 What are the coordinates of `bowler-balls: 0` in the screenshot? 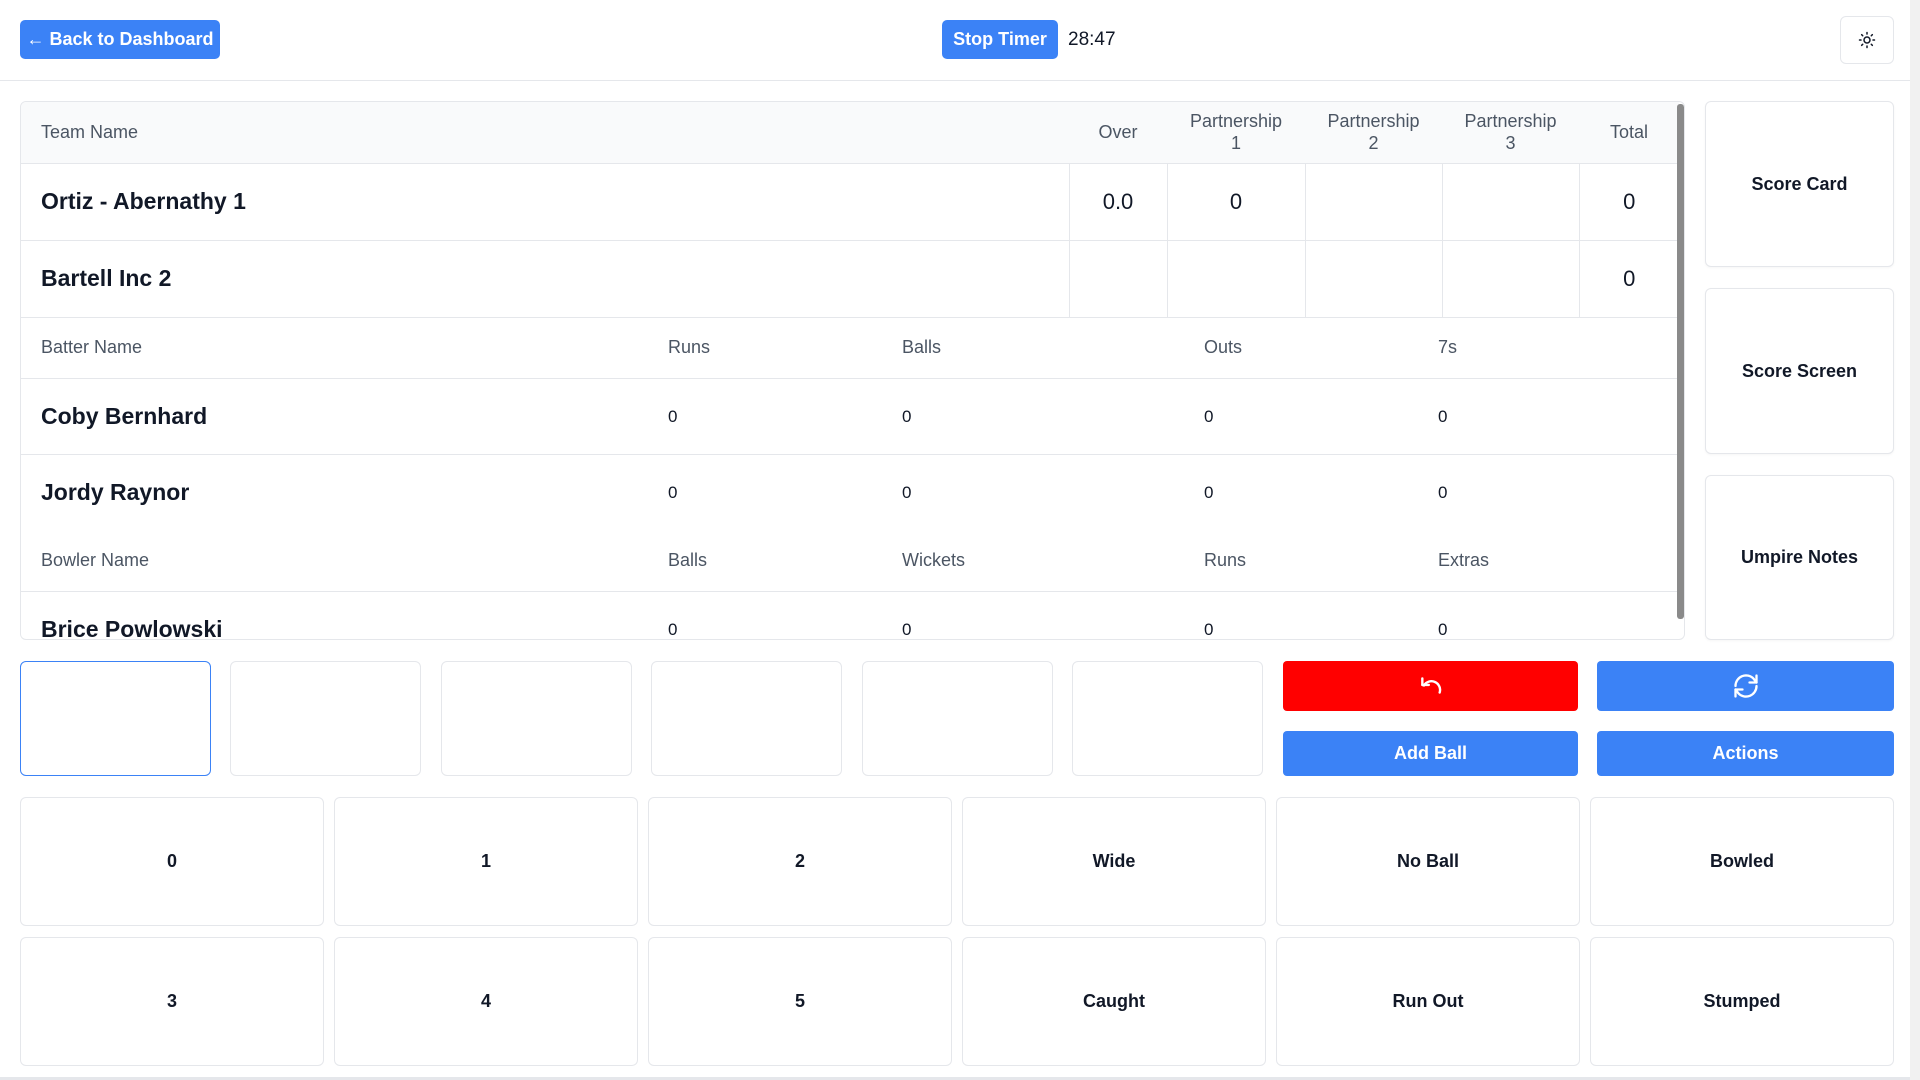 It's located at (673, 629).